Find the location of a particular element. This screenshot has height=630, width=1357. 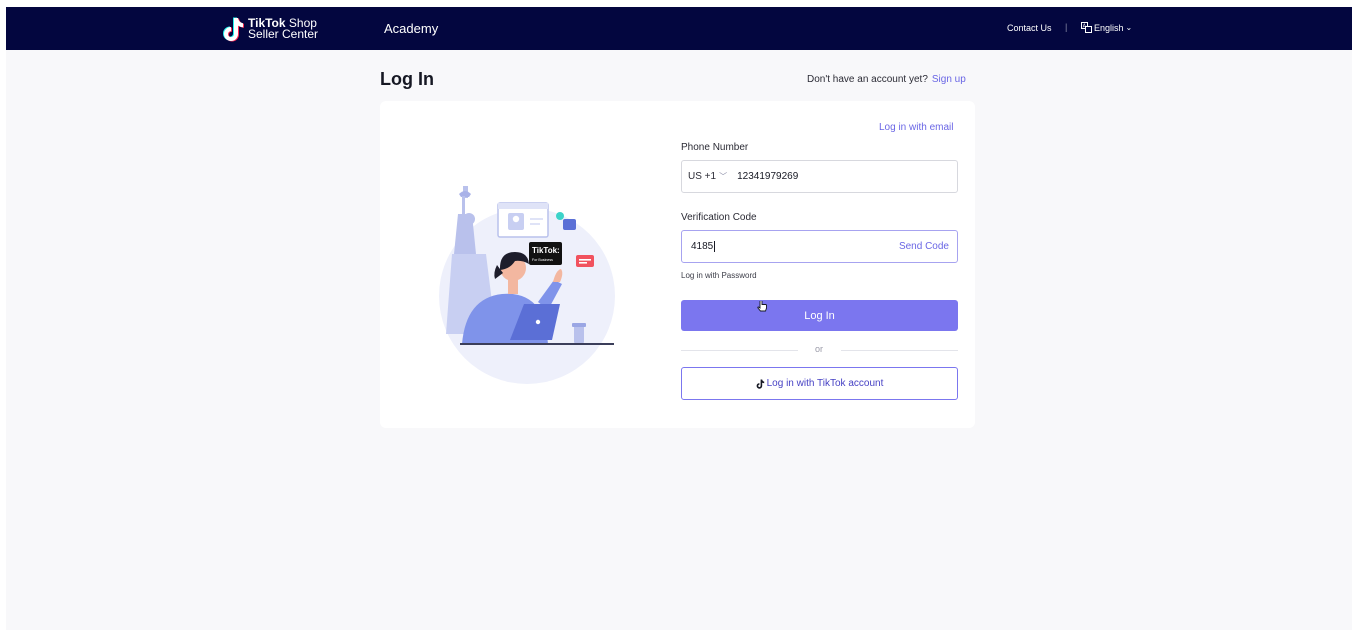

logo-seller-center: Seller Center is located at coordinates (283, 34).